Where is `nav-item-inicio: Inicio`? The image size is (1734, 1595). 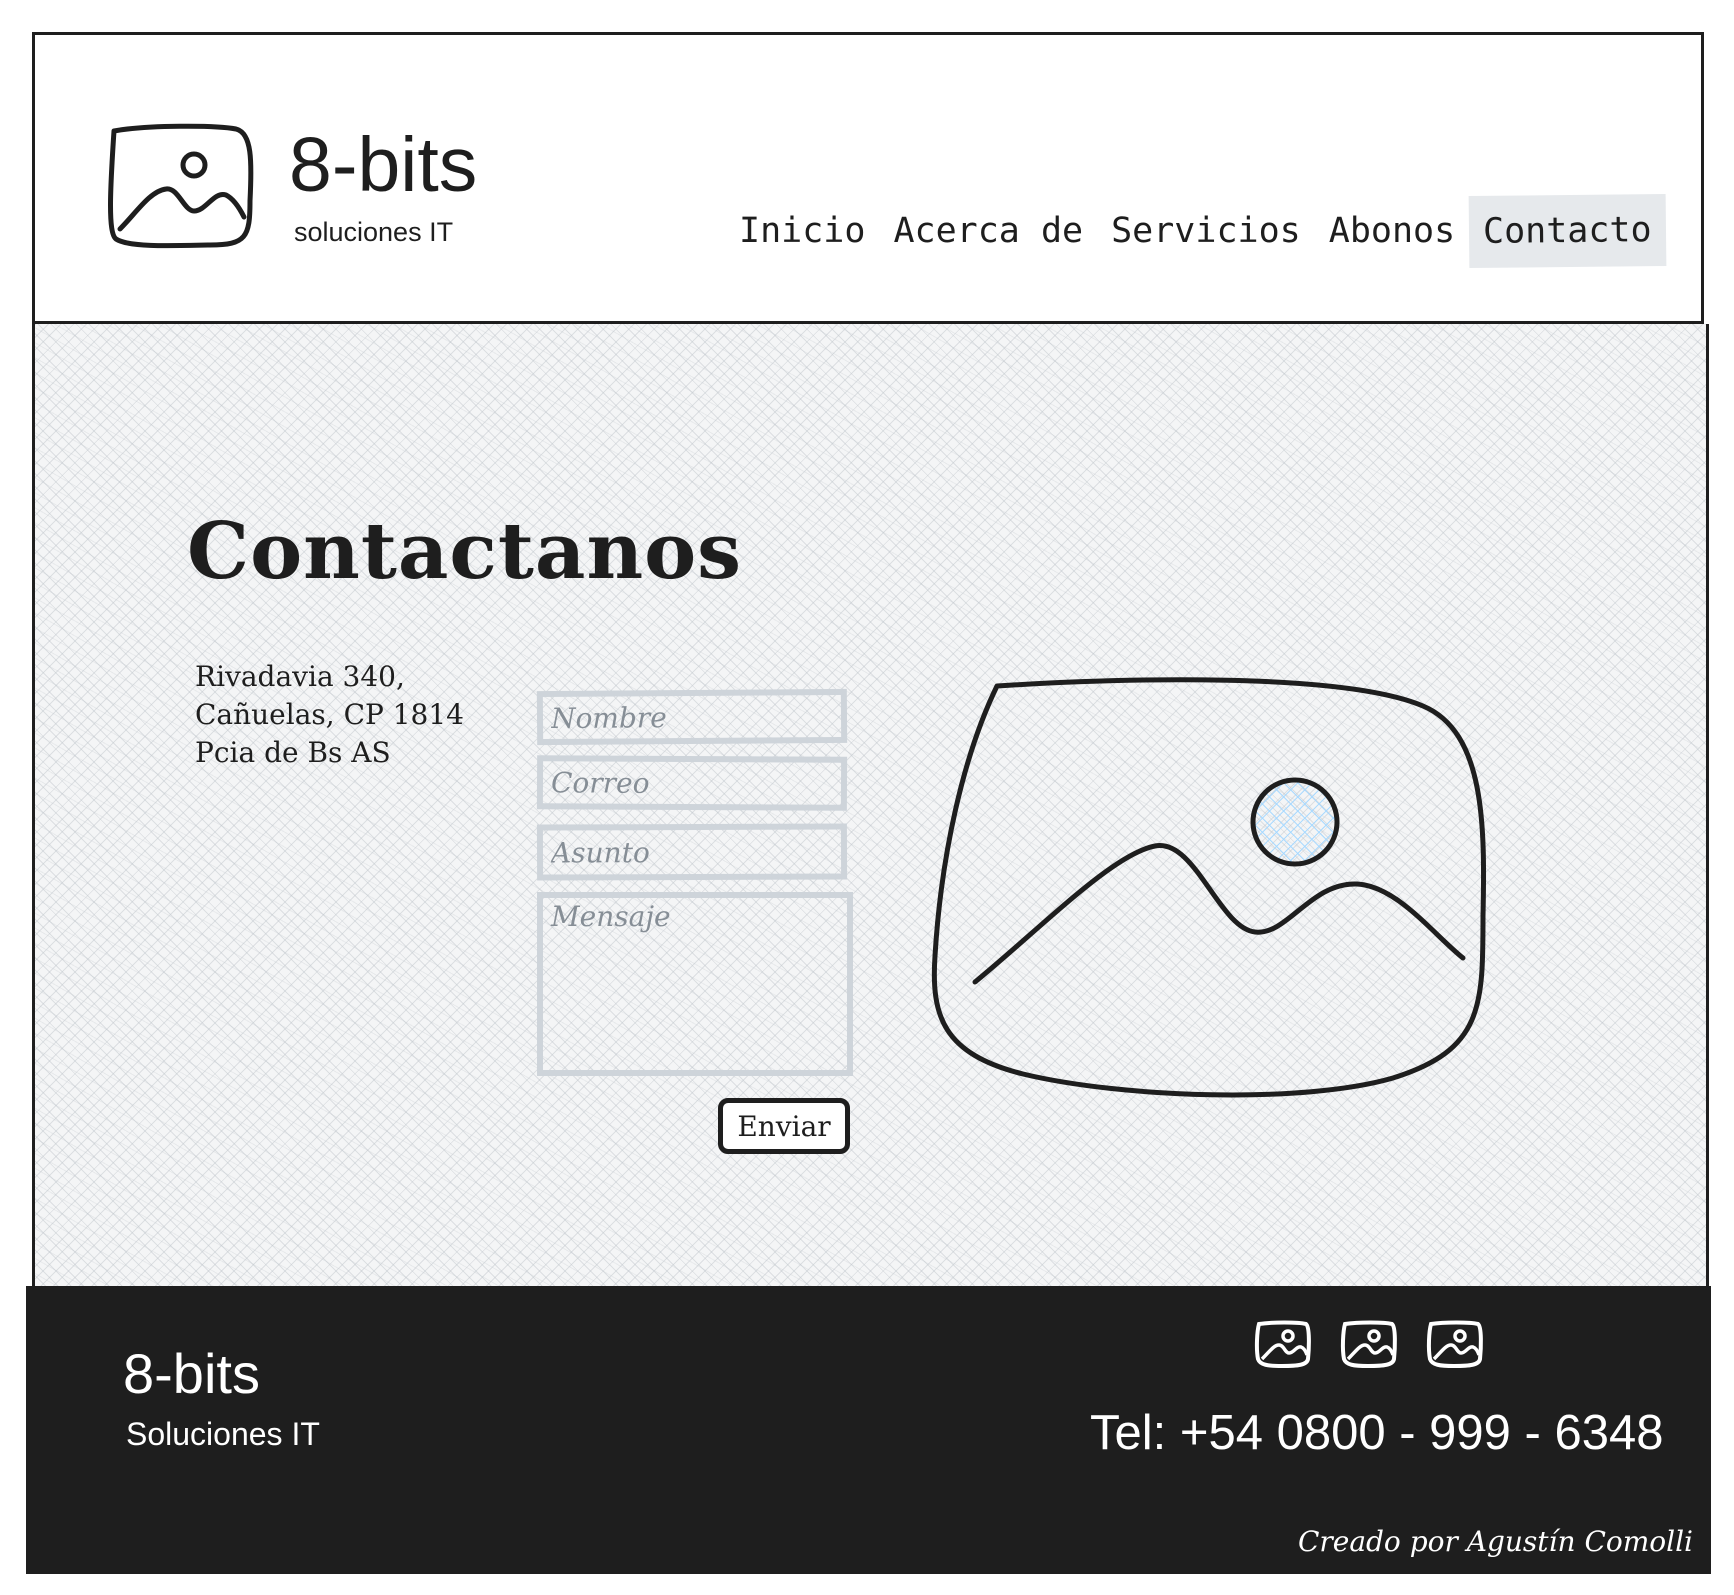
nav-item-inicio: Inicio is located at coordinates (802, 231).